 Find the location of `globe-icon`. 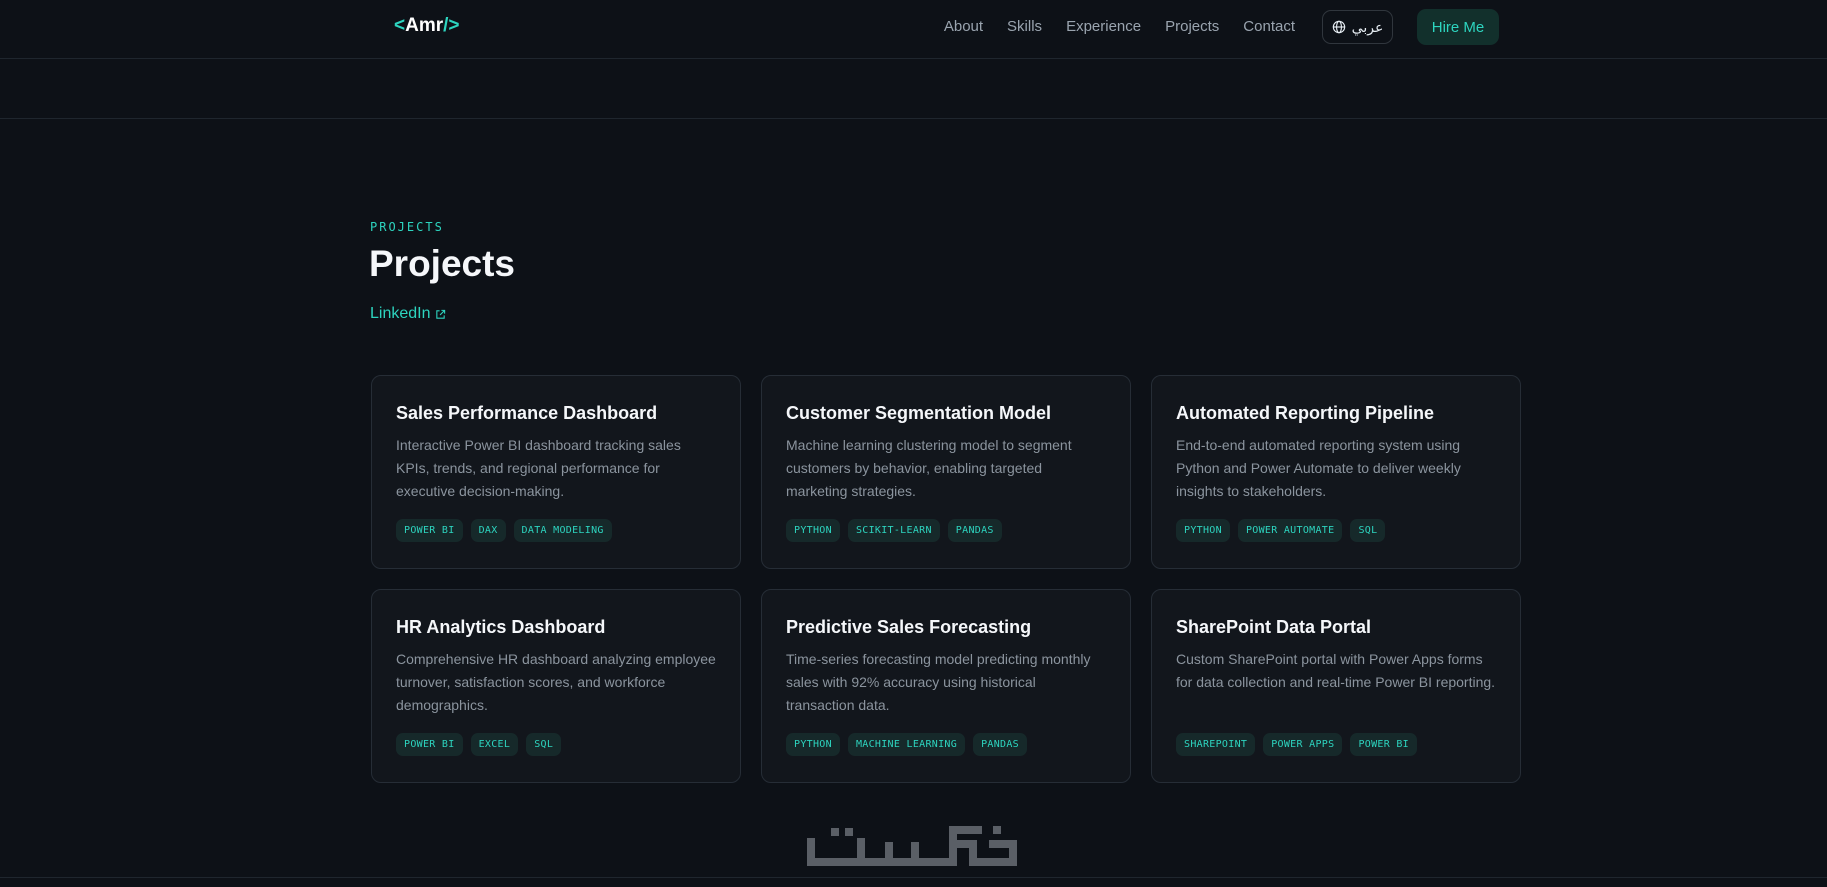

globe-icon is located at coordinates (1338, 27).